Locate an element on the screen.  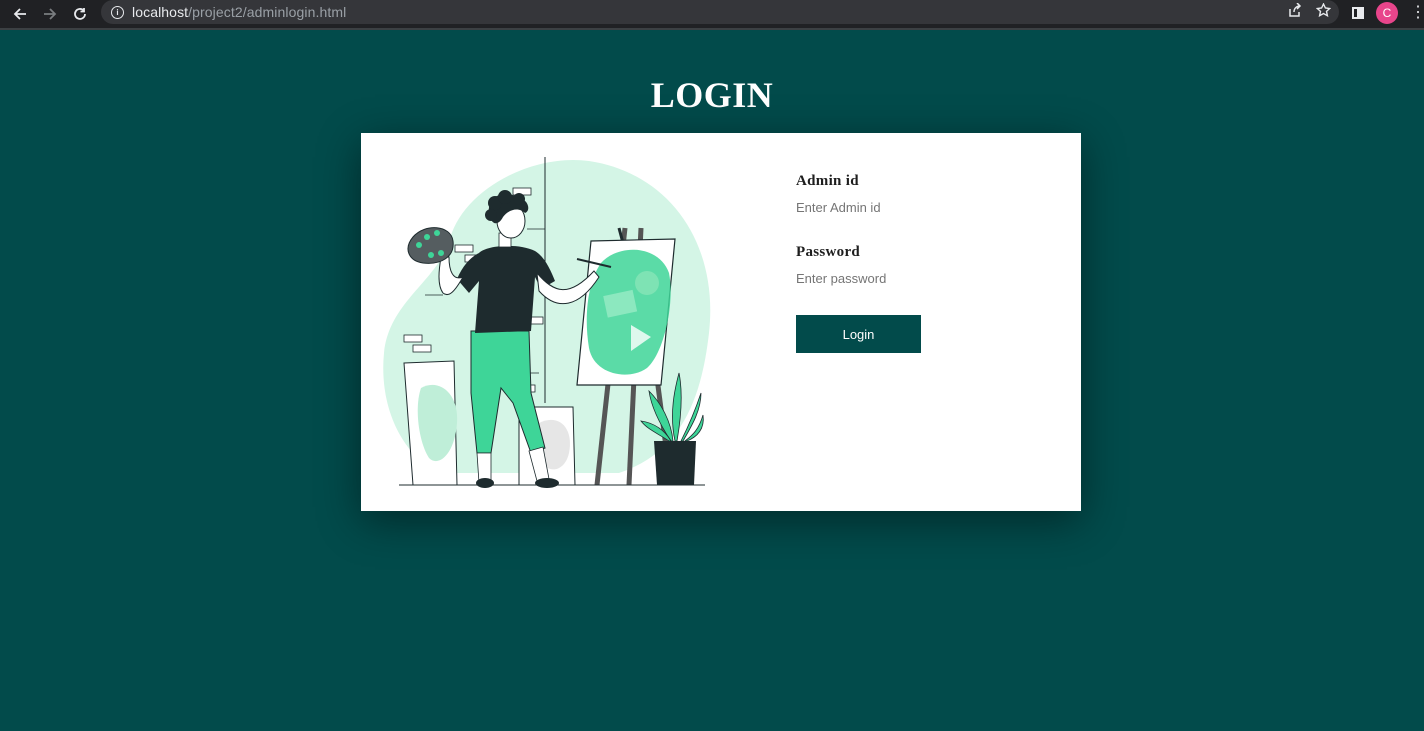
admin-id-group: Admin id is located at coordinates (926, 194).